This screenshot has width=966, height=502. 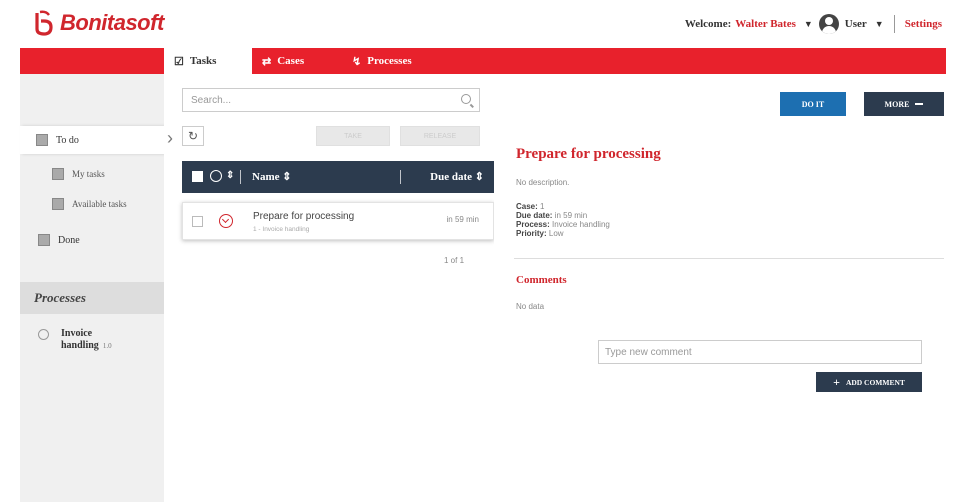 I want to click on refresh-button: ↻, so click(x=193, y=136).